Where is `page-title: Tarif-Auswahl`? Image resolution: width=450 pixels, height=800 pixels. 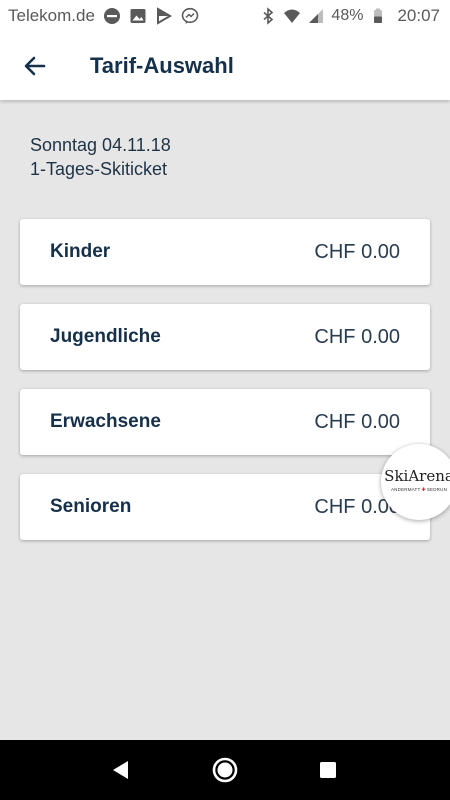 page-title: Tarif-Auswahl is located at coordinates (162, 65).